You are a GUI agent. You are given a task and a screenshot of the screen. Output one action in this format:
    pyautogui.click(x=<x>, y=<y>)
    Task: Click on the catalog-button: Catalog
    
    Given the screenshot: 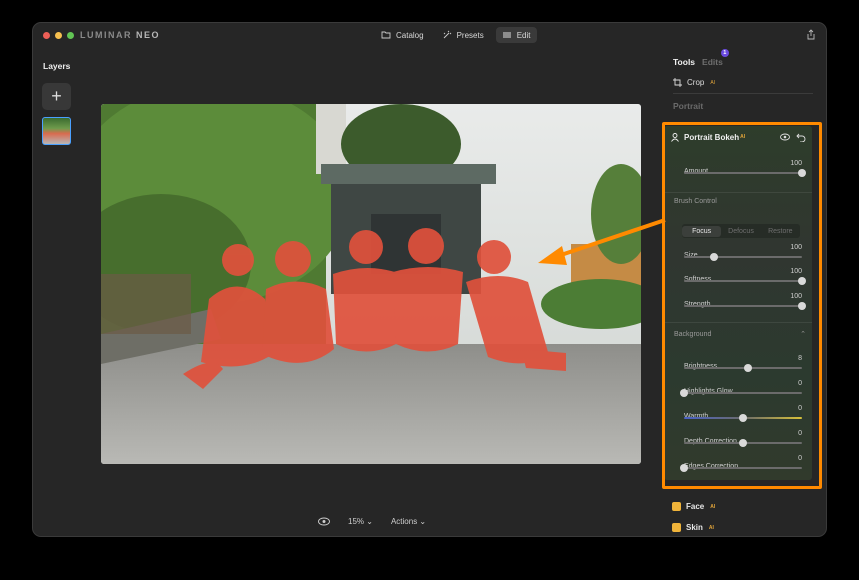 What is the action you would take?
    pyautogui.click(x=402, y=35)
    